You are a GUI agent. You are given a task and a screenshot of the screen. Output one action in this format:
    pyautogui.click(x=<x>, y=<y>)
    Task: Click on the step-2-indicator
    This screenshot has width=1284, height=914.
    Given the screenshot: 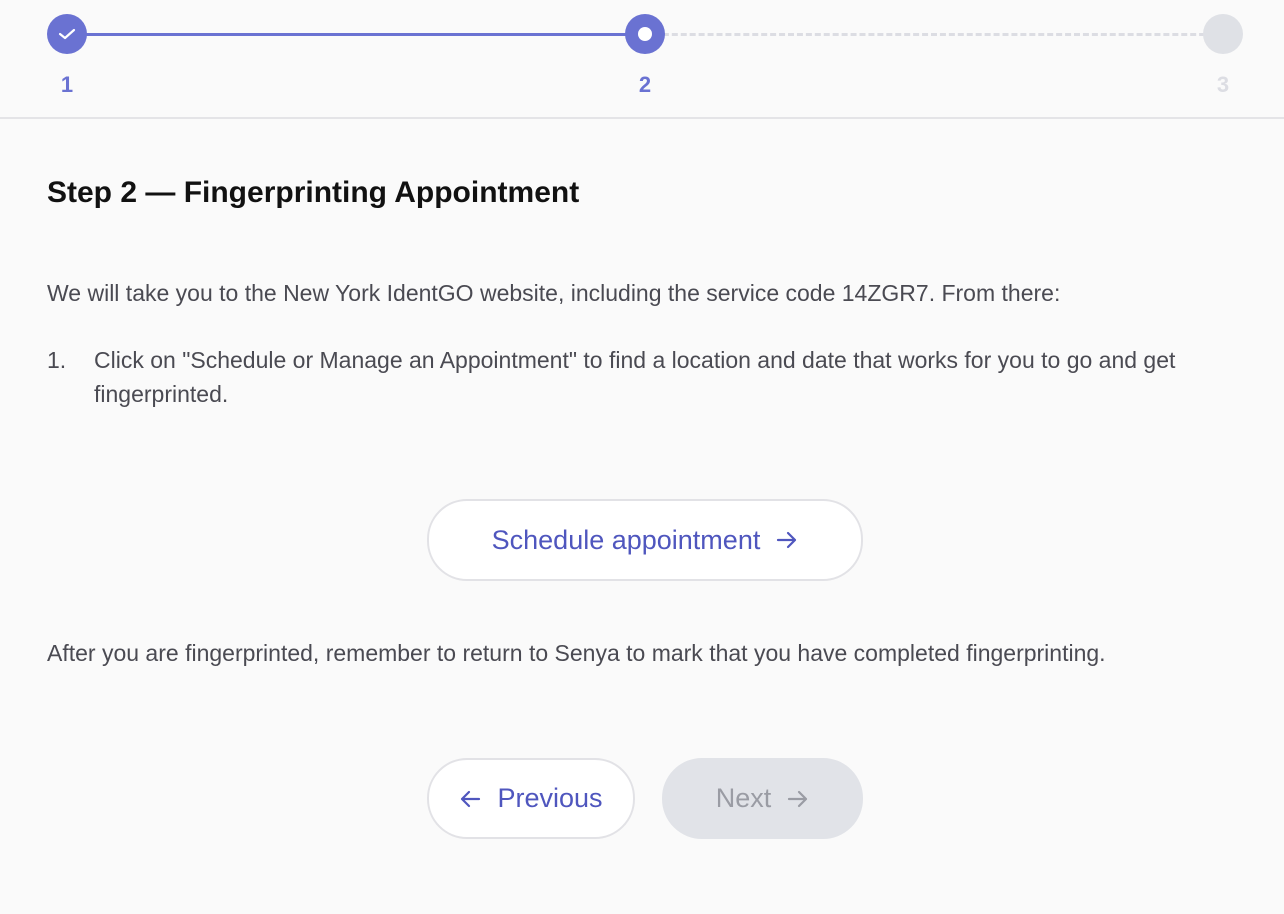 What is the action you would take?
    pyautogui.click(x=645, y=34)
    